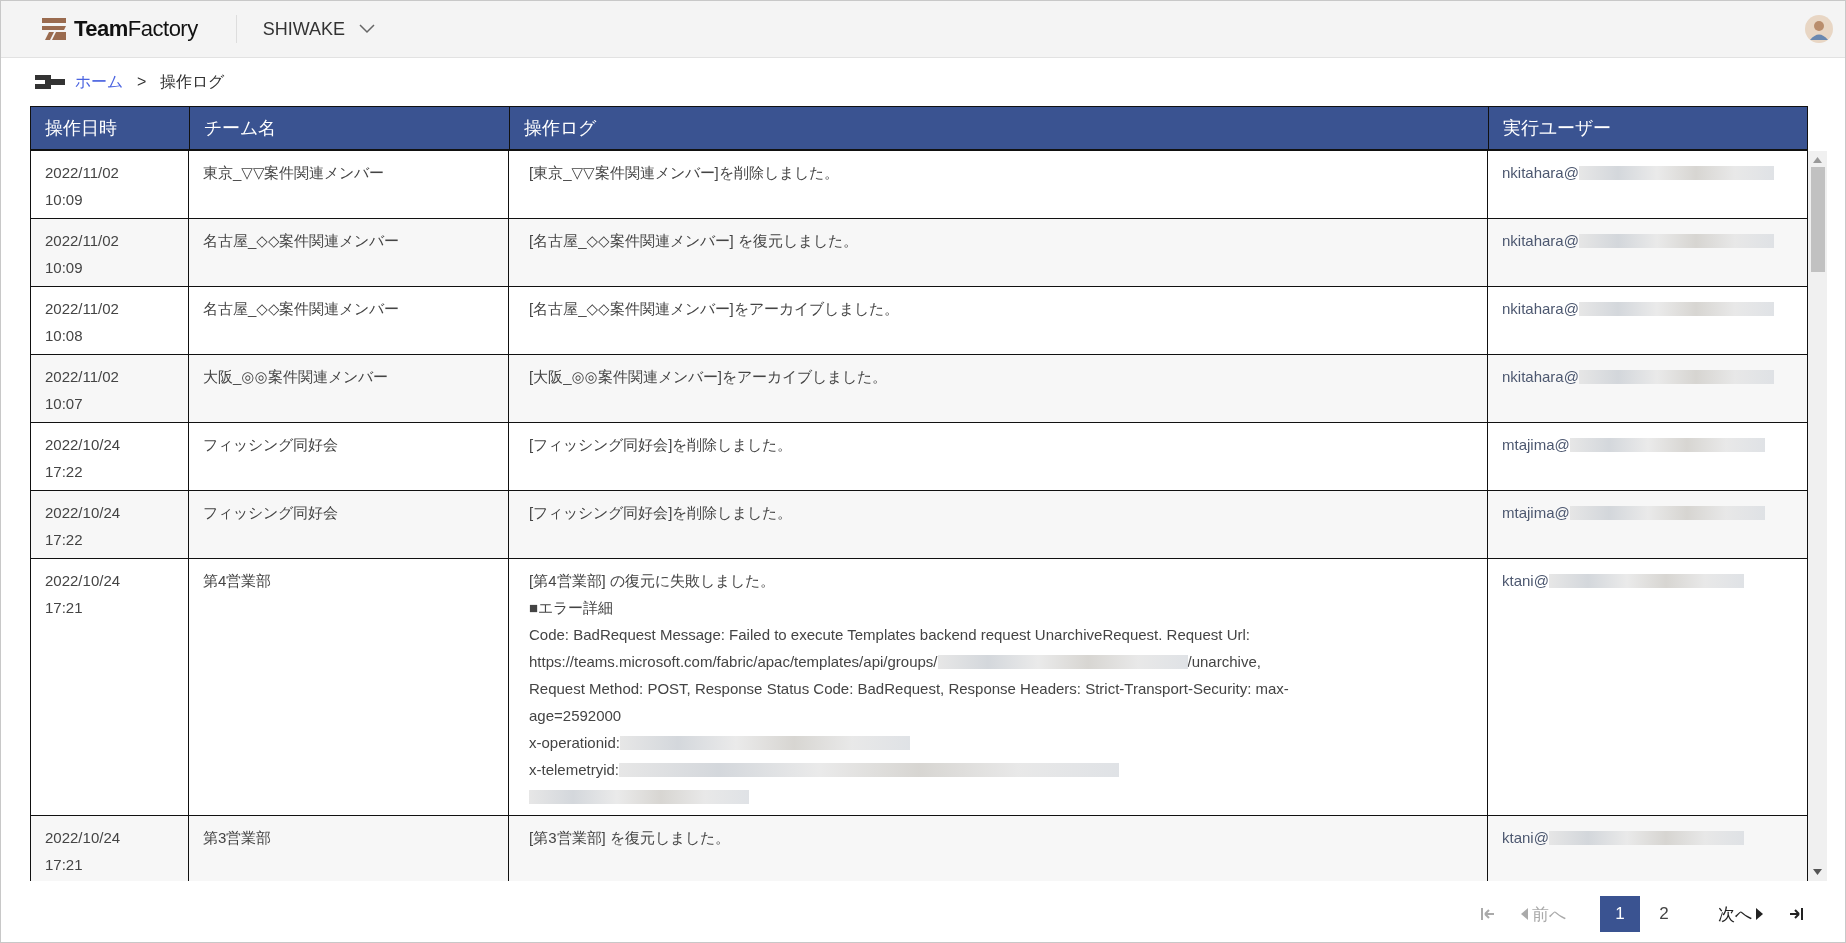 The height and width of the screenshot is (943, 1846). What do you see at coordinates (575, 716) in the screenshot?
I see `log-text: age=2592000` at bounding box center [575, 716].